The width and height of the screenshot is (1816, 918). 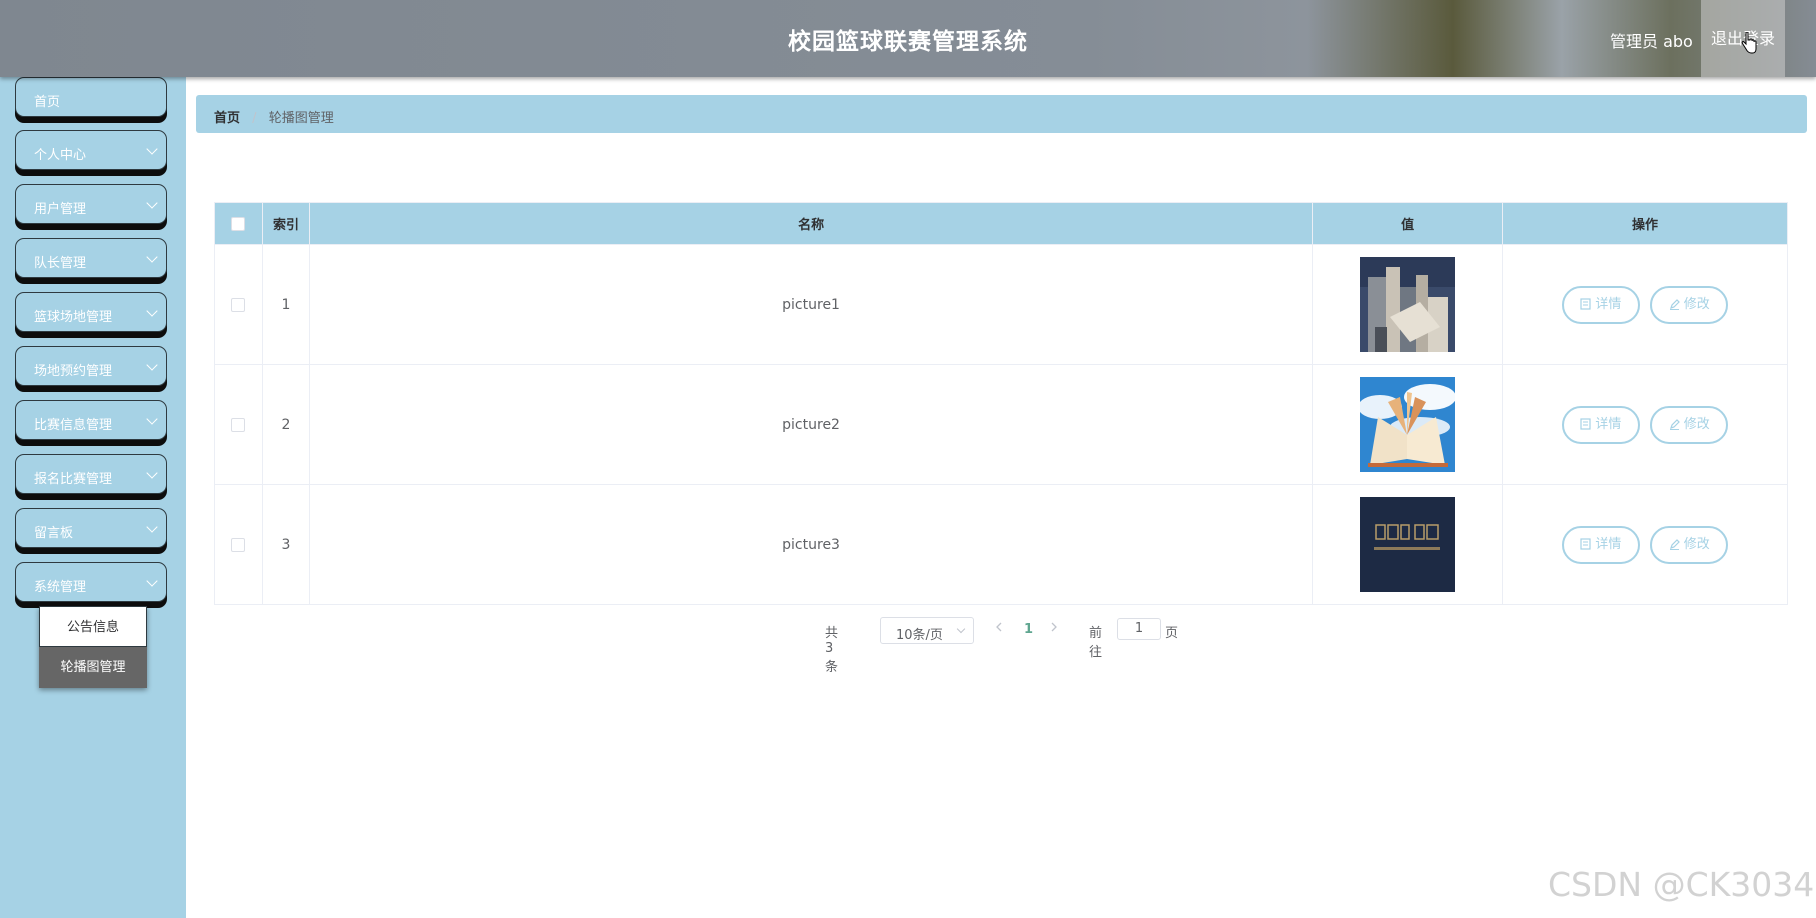 I want to click on goto-label: 前往, so click(x=1096, y=643).